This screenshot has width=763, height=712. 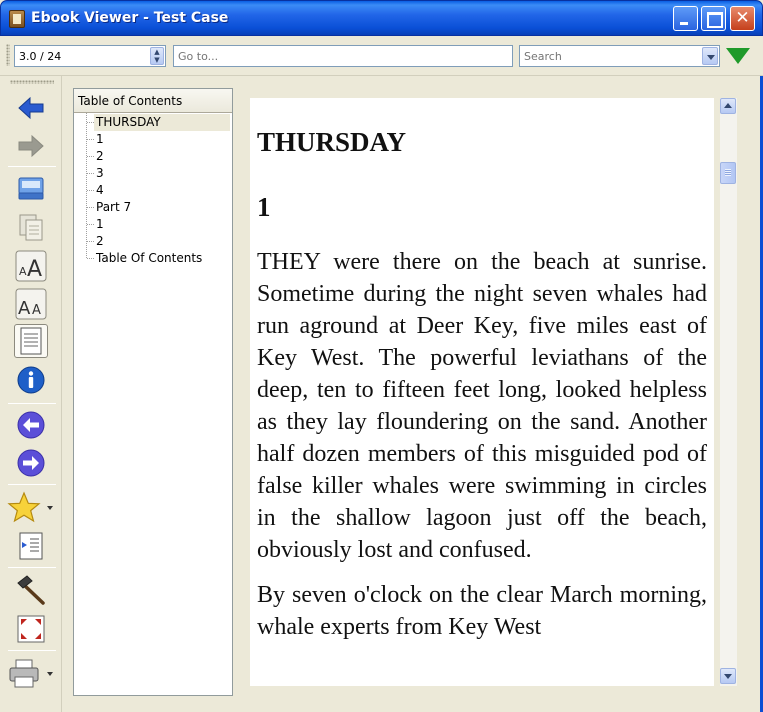 I want to click on toc-item-1: 1, so click(x=100, y=139).